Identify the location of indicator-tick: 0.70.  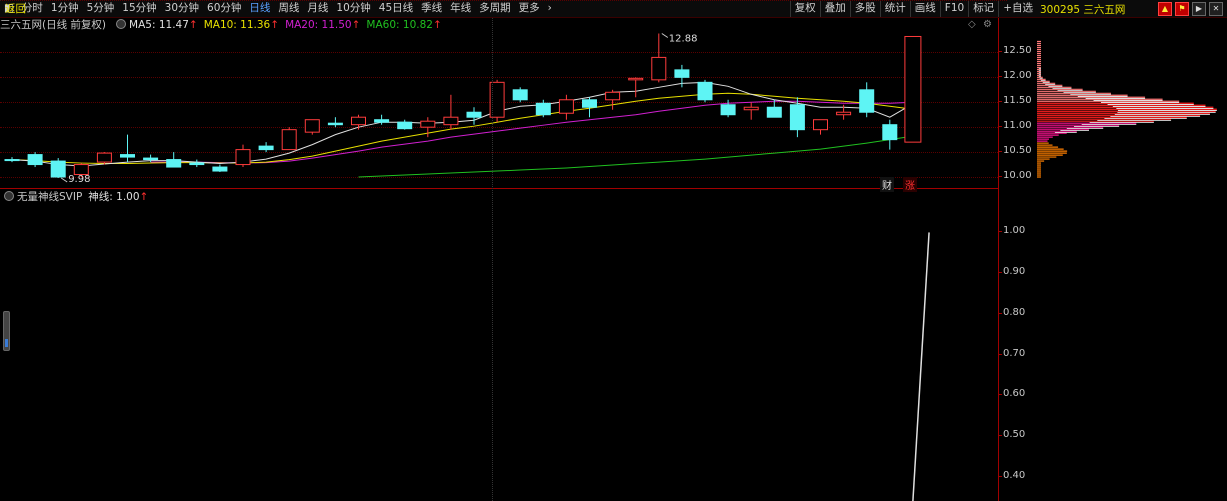
(1012, 353).